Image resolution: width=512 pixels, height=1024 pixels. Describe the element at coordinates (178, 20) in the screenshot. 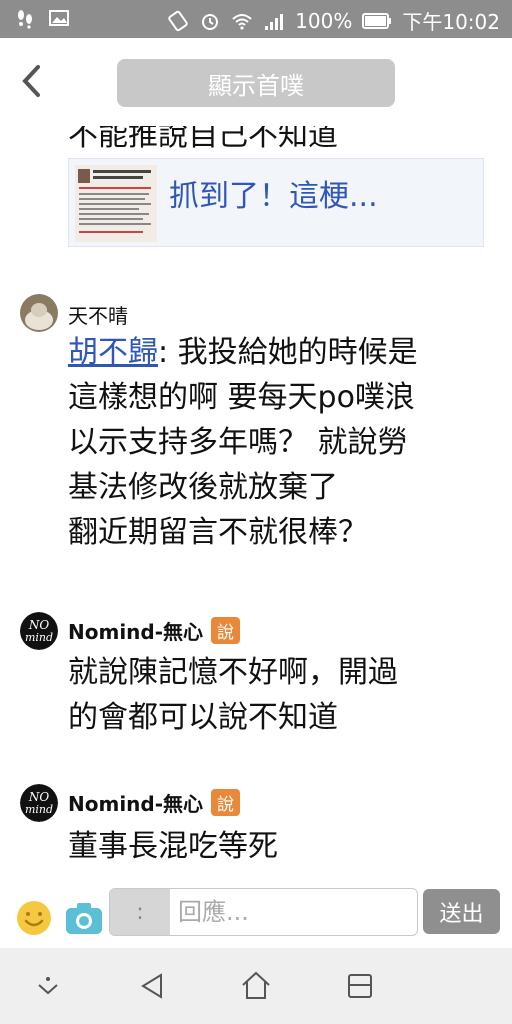

I see `rotate-icon` at that location.